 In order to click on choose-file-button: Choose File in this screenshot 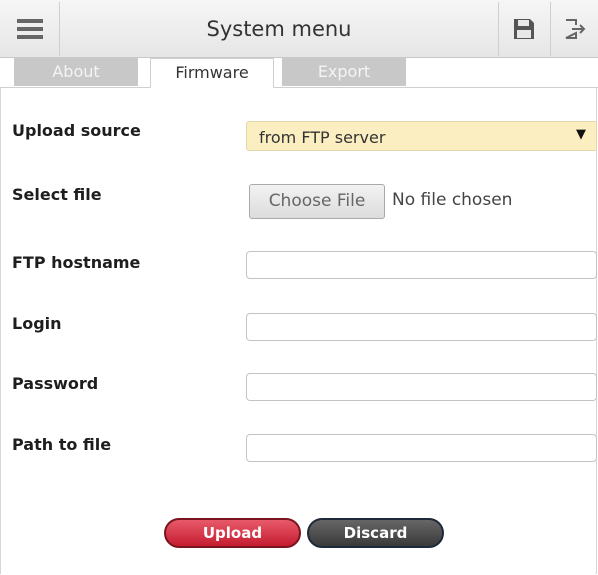, I will do `click(317, 201)`.